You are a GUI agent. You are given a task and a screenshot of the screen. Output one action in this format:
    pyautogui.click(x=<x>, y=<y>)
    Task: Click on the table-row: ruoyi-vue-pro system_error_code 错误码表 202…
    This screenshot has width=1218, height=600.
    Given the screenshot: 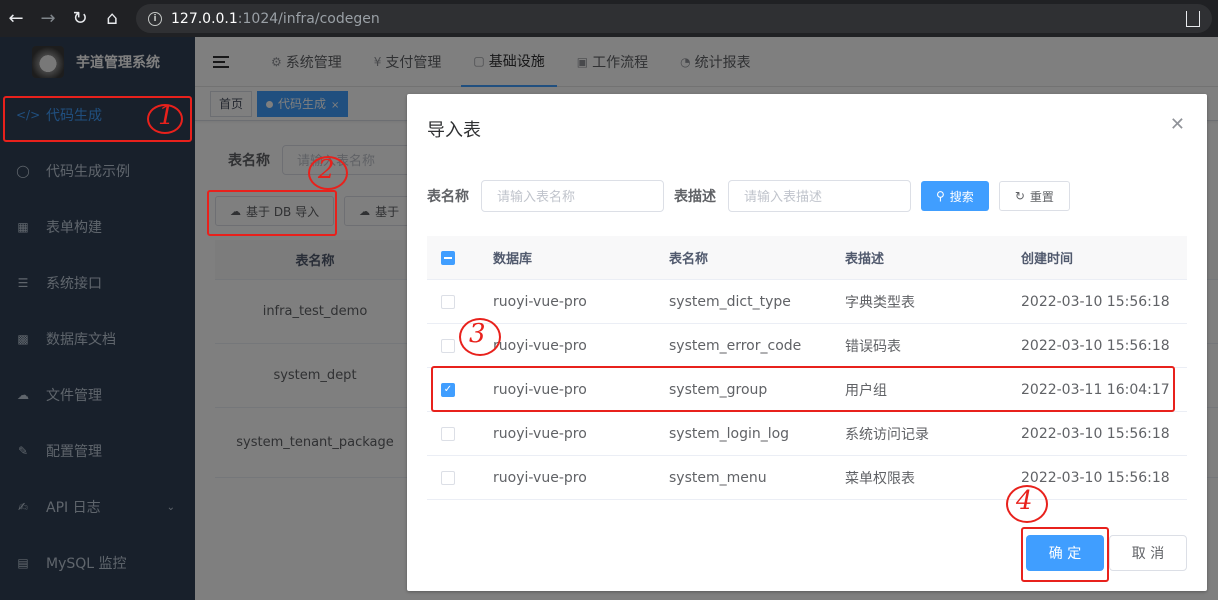 What is the action you would take?
    pyautogui.click(x=807, y=346)
    